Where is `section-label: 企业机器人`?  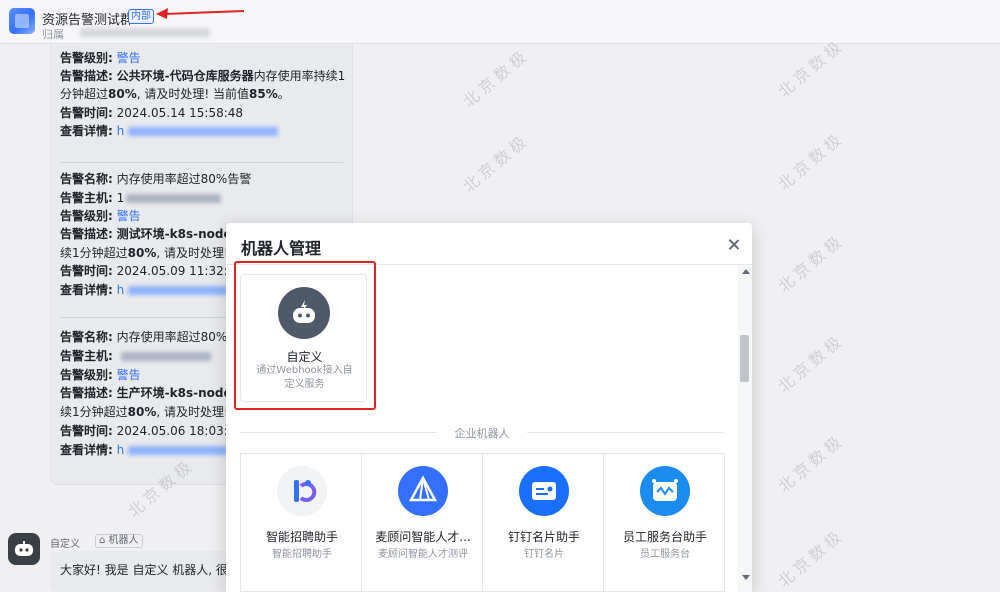
section-label: 企业机器人 is located at coordinates (482, 433).